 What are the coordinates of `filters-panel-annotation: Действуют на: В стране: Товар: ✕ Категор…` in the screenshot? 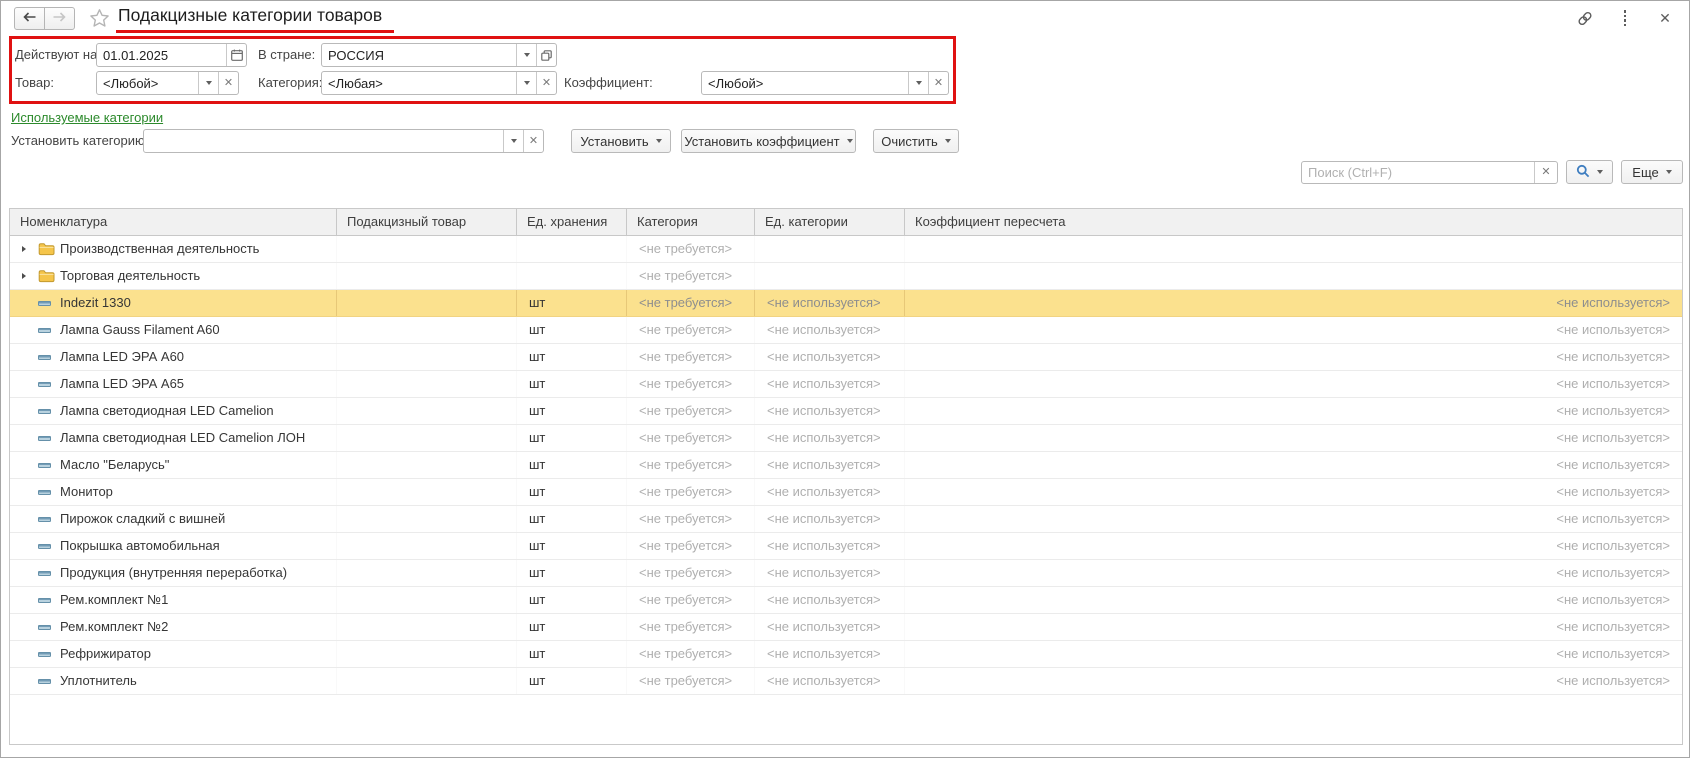 It's located at (482, 70).